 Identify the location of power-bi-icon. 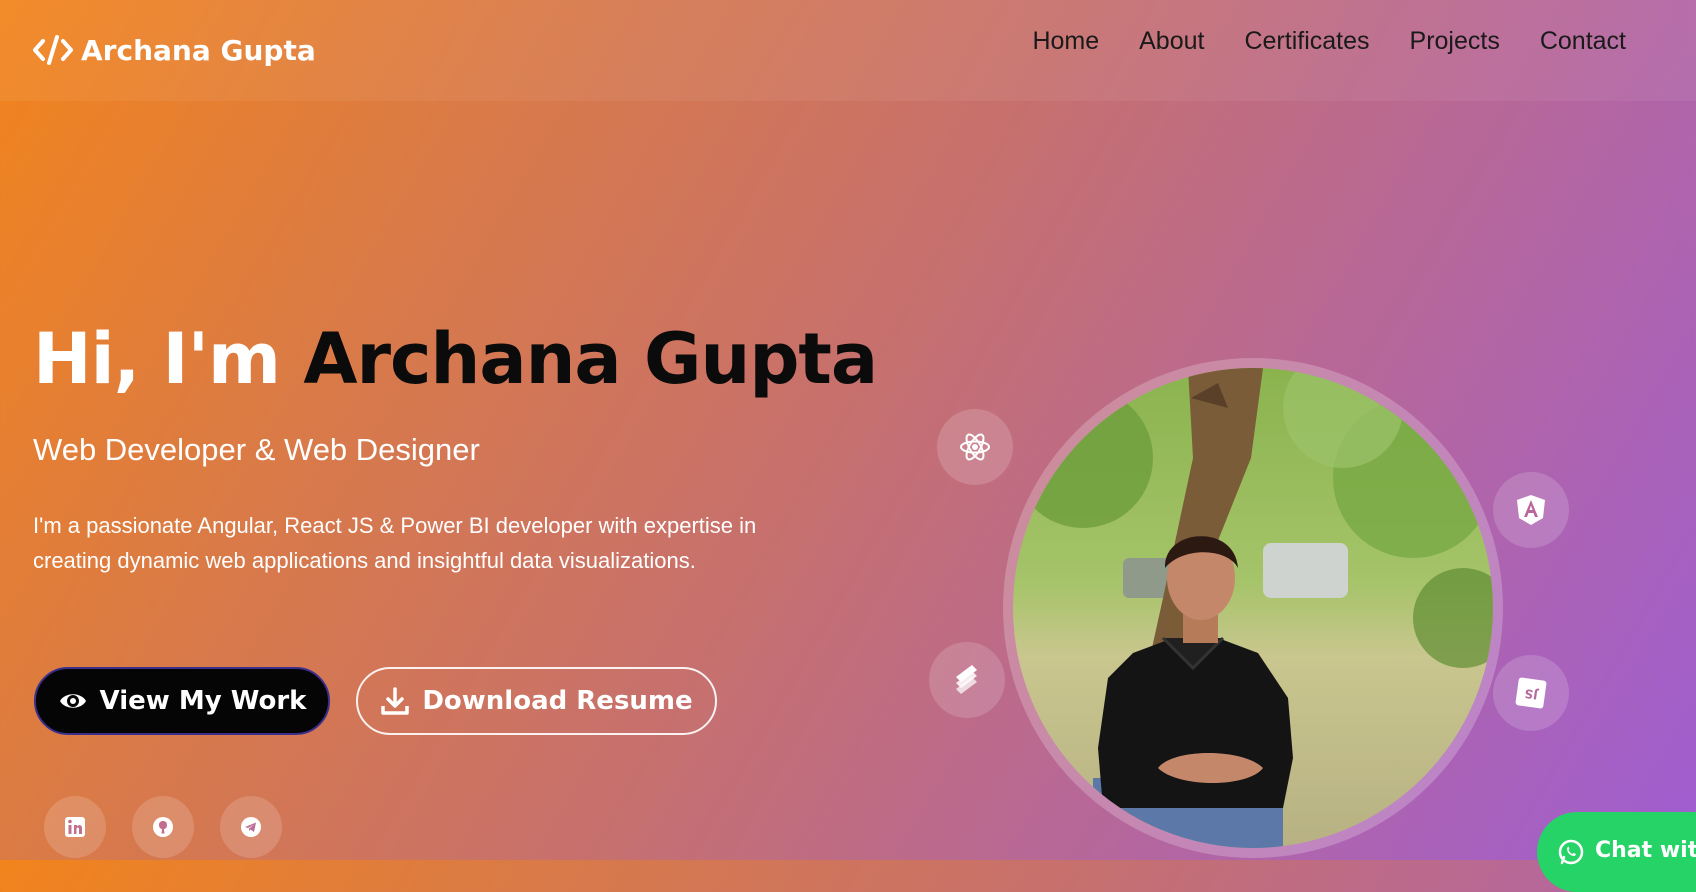
(966, 679).